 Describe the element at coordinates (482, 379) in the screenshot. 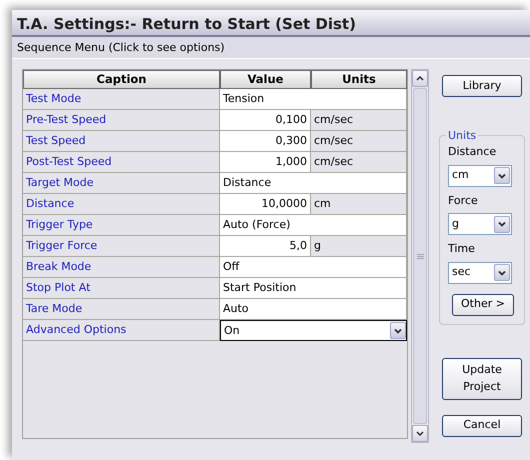

I see `update-project-button: Update Project` at that location.